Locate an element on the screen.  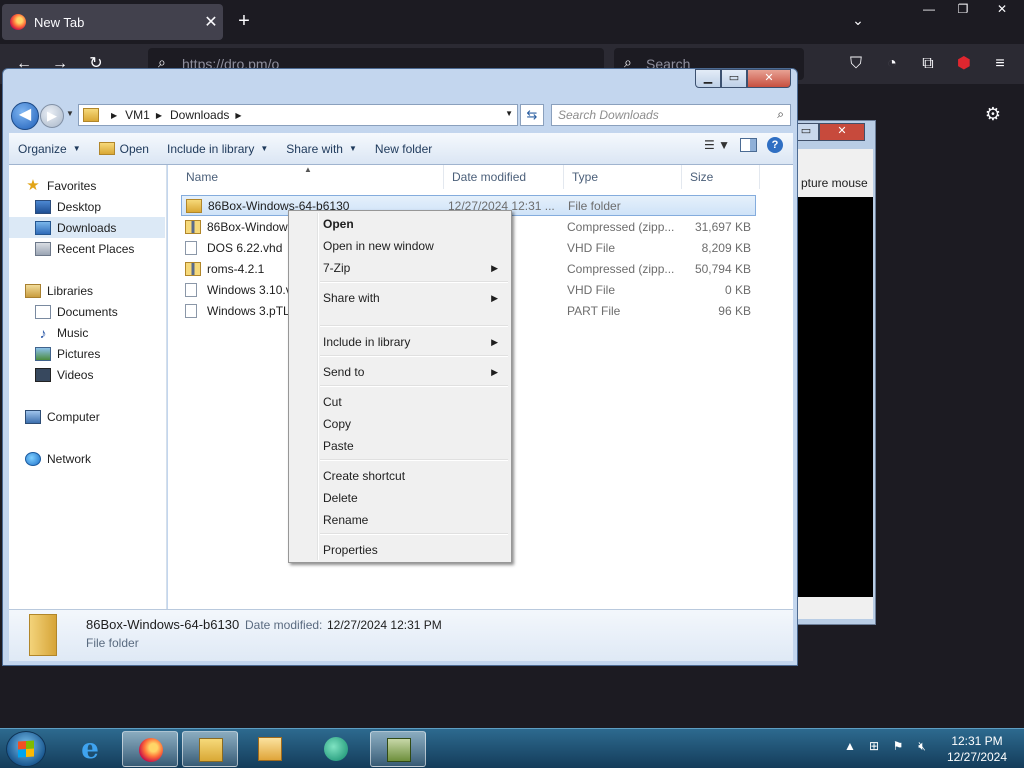
preview-pane-icon is located at coordinates (748, 145).